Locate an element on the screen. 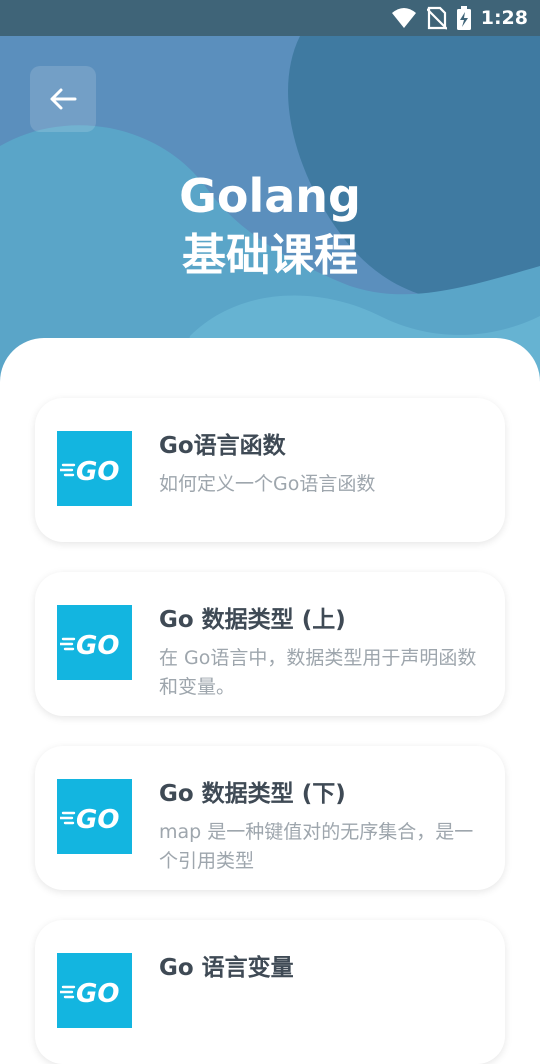 The width and height of the screenshot is (540, 1064). course-card-data-types-2: GO Go 数据类型 (下) map 是一种键值对的无序集合，是一个引用类型 is located at coordinates (270, 818).